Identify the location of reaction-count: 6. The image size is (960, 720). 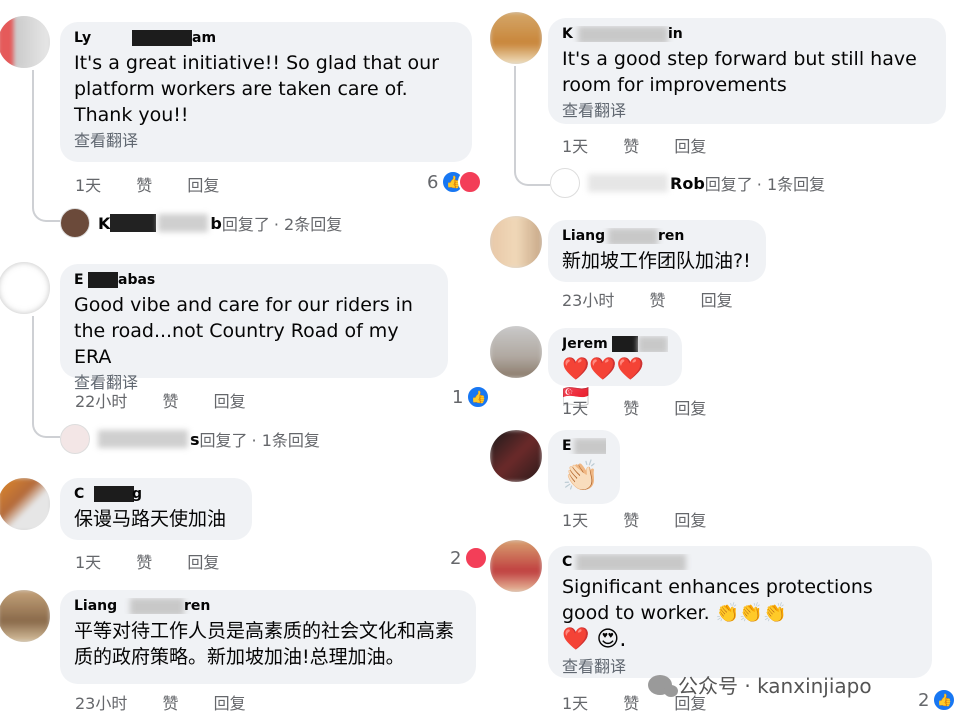
(433, 182).